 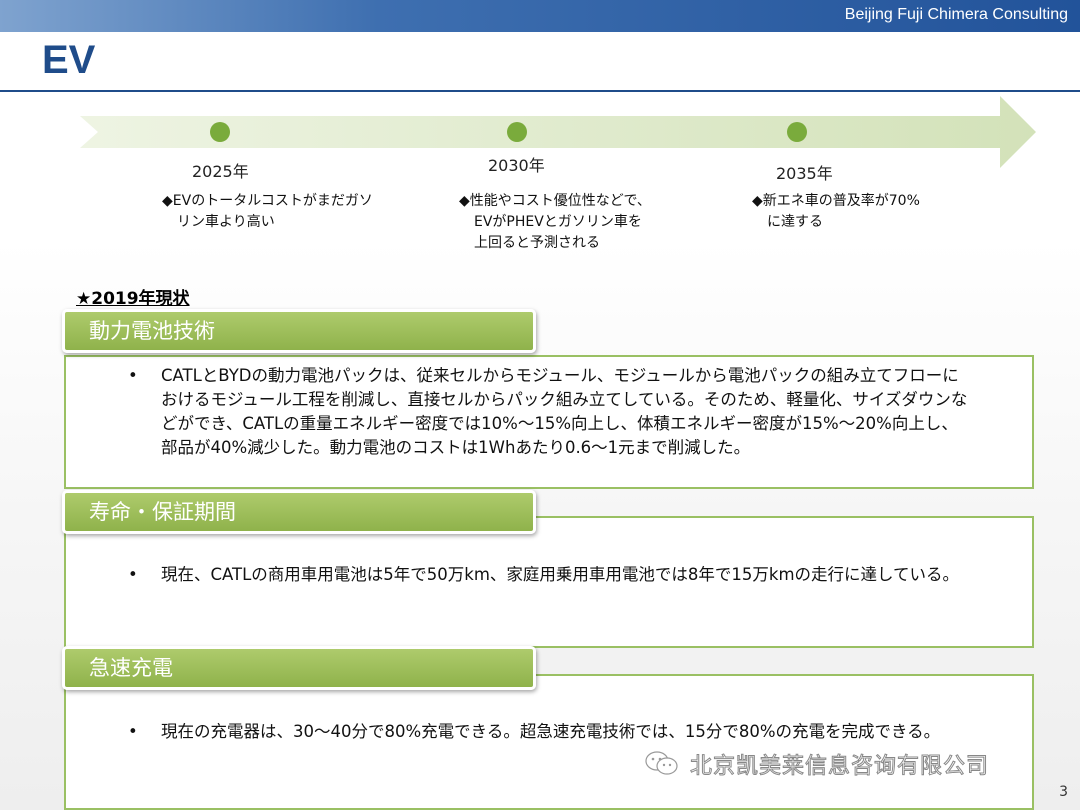 What do you see at coordinates (299, 512) in the screenshot?
I see `section-tab-lifetime: 寿命・保証期間` at bounding box center [299, 512].